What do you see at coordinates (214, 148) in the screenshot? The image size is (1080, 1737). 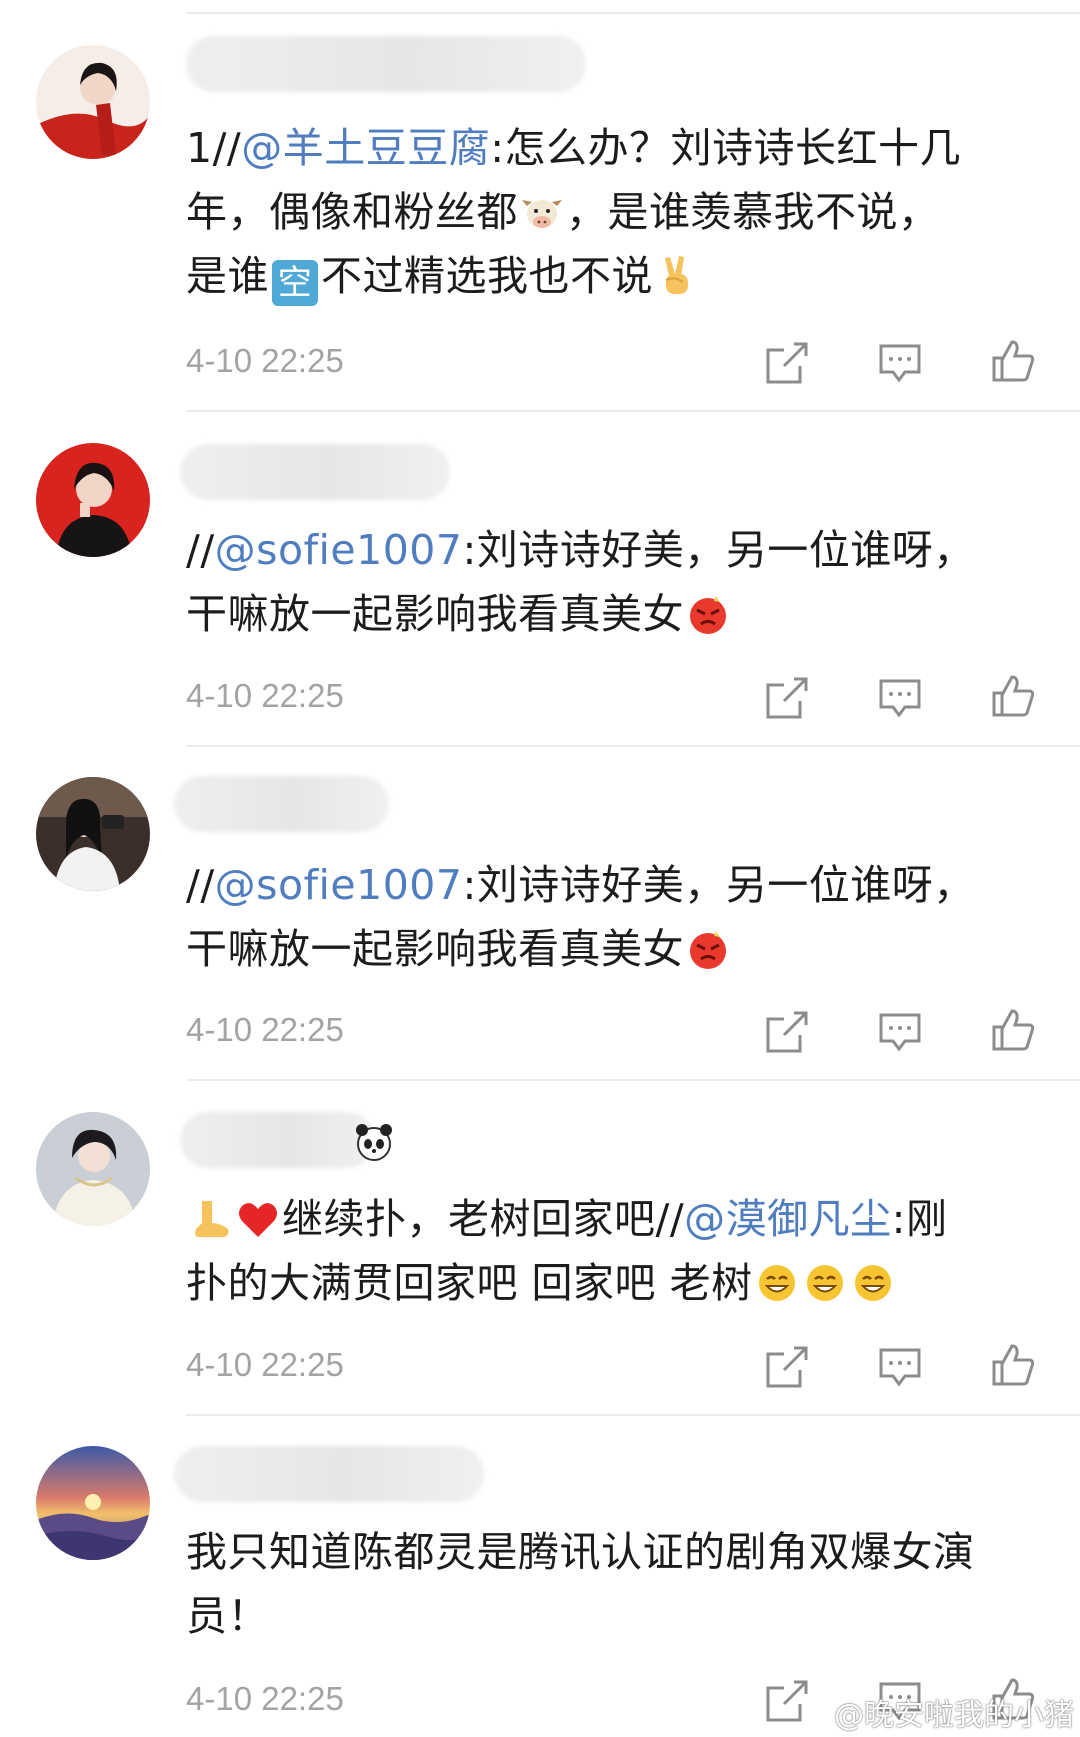 I see `comment-text-part: 1//` at bounding box center [214, 148].